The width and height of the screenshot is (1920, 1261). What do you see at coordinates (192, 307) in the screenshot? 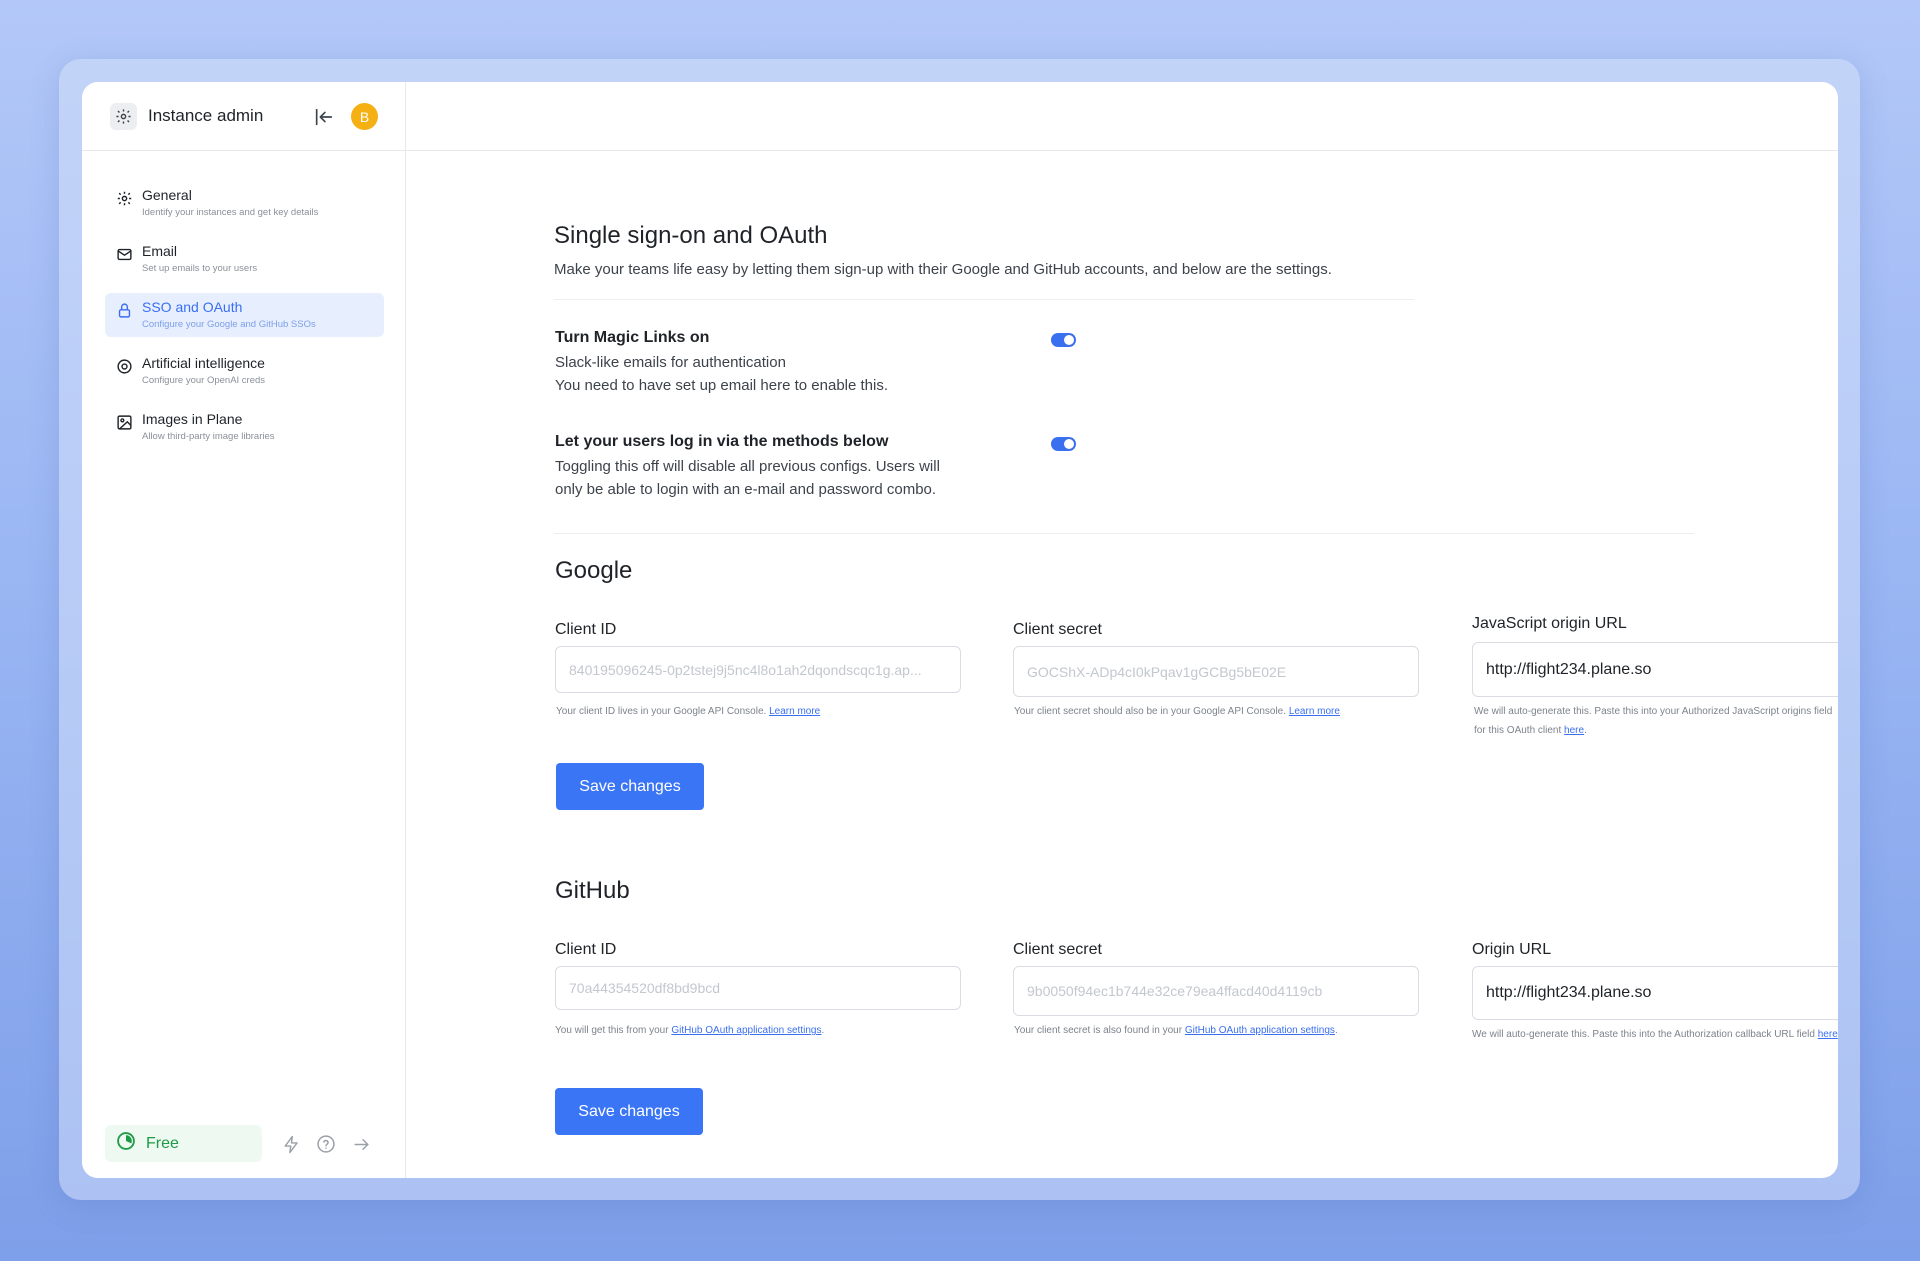
I see `sidebar-item-label: SSO and OAuth` at bounding box center [192, 307].